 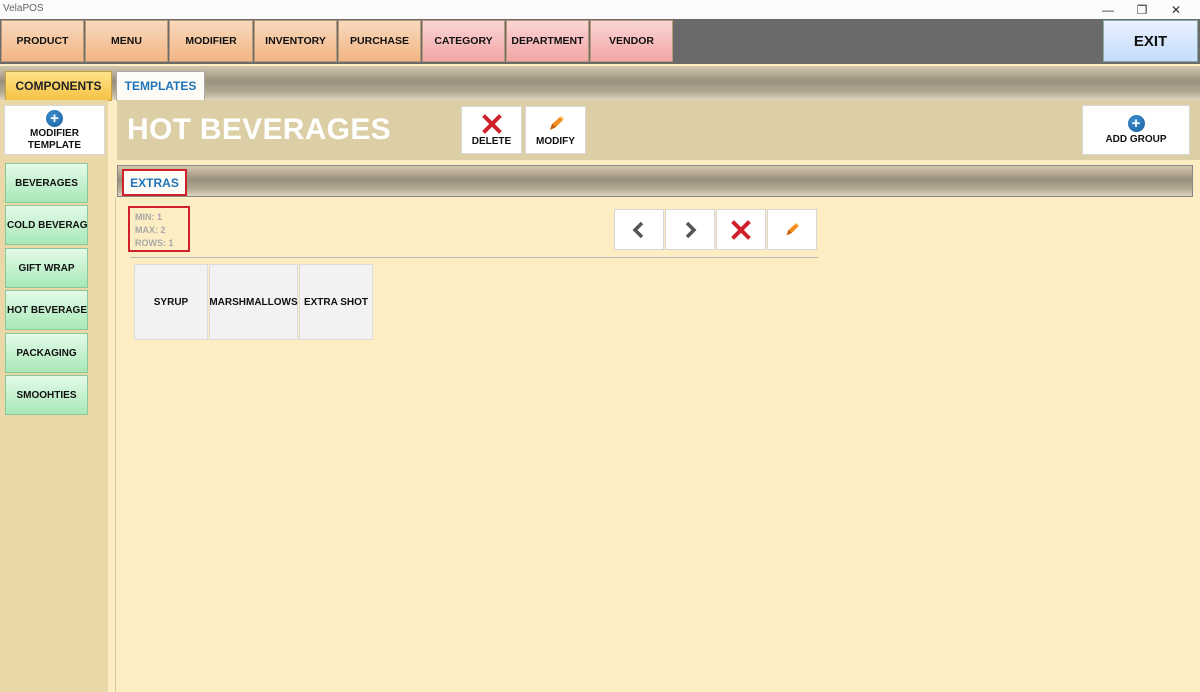 I want to click on divider, so click(x=474, y=257).